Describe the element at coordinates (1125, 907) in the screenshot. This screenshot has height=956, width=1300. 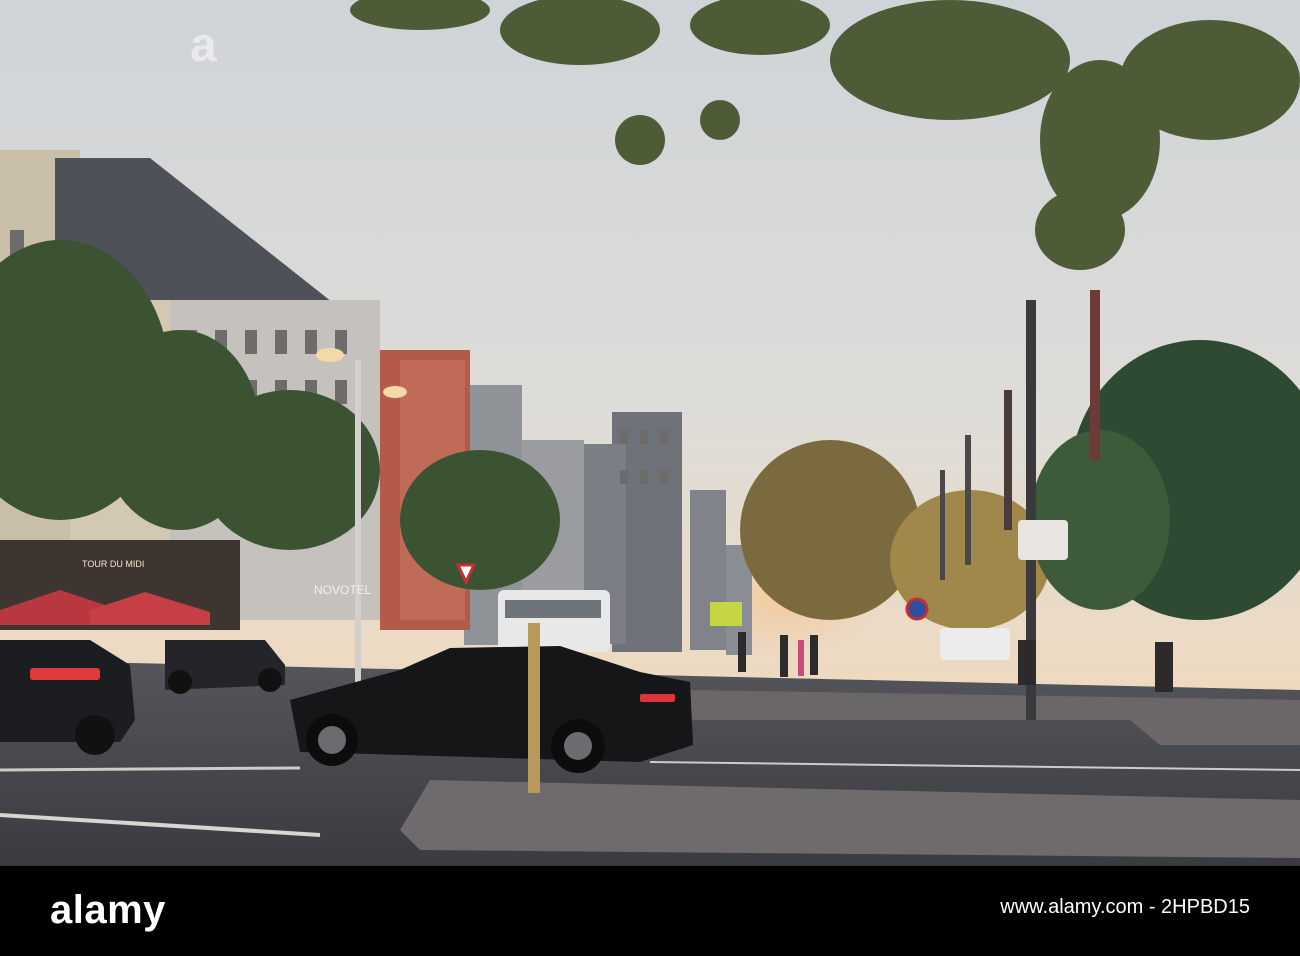
I see `image-id: www.alamy.com - 2HPBD15` at that location.